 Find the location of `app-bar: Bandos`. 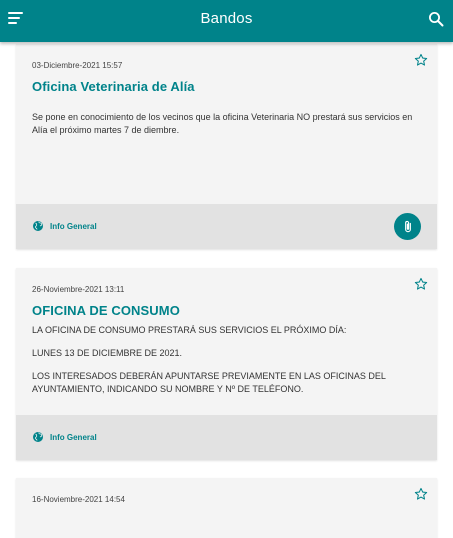

app-bar: Bandos is located at coordinates (226, 21).